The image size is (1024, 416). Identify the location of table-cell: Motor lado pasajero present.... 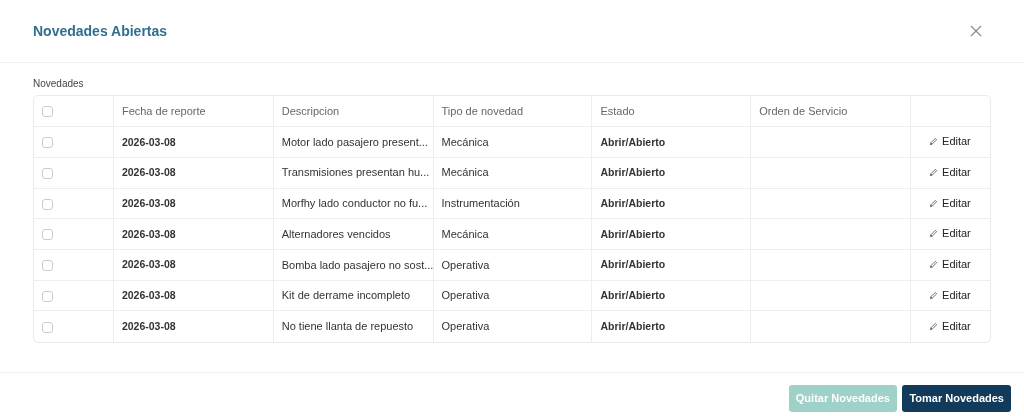
(354, 141).